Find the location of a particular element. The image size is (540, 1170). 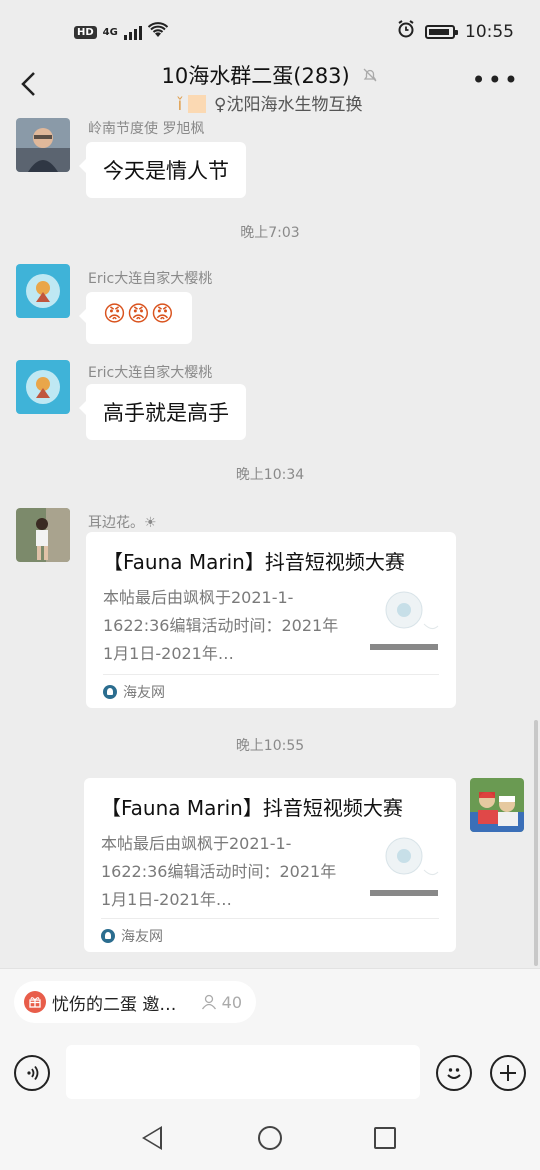

chat-title-text: 10海水群二蛋(283) is located at coordinates (255, 76).